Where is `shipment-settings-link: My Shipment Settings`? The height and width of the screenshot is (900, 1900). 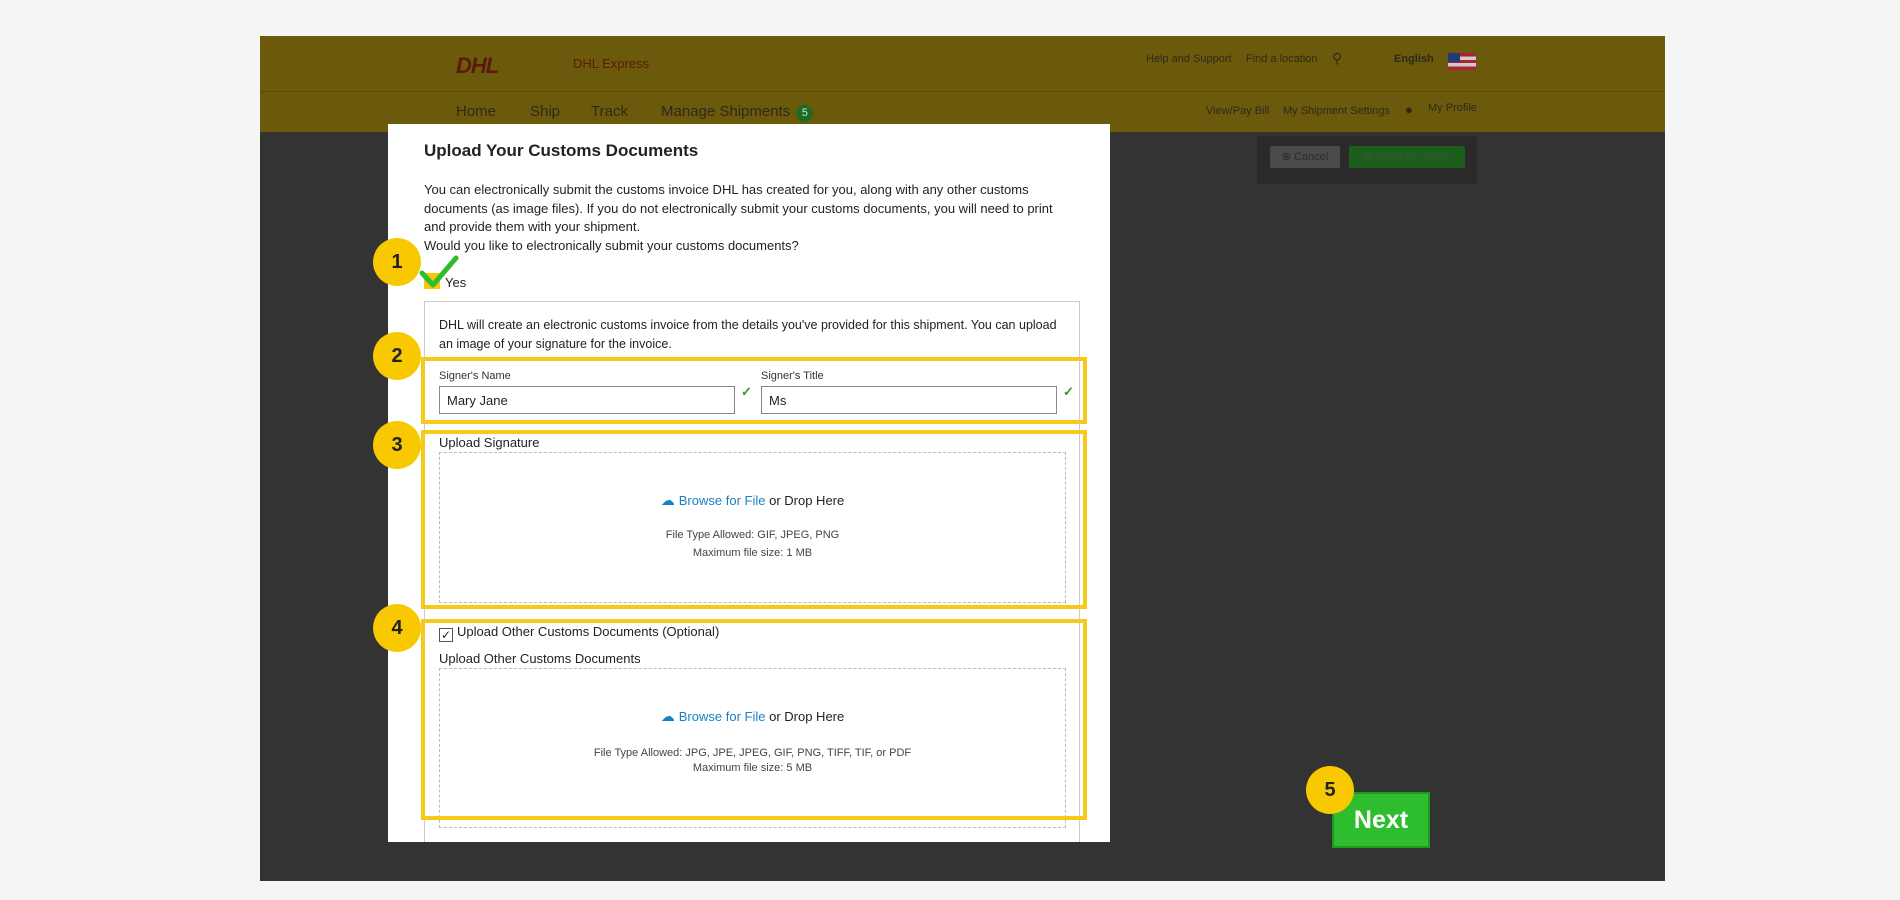 shipment-settings-link: My Shipment Settings is located at coordinates (1336, 111).